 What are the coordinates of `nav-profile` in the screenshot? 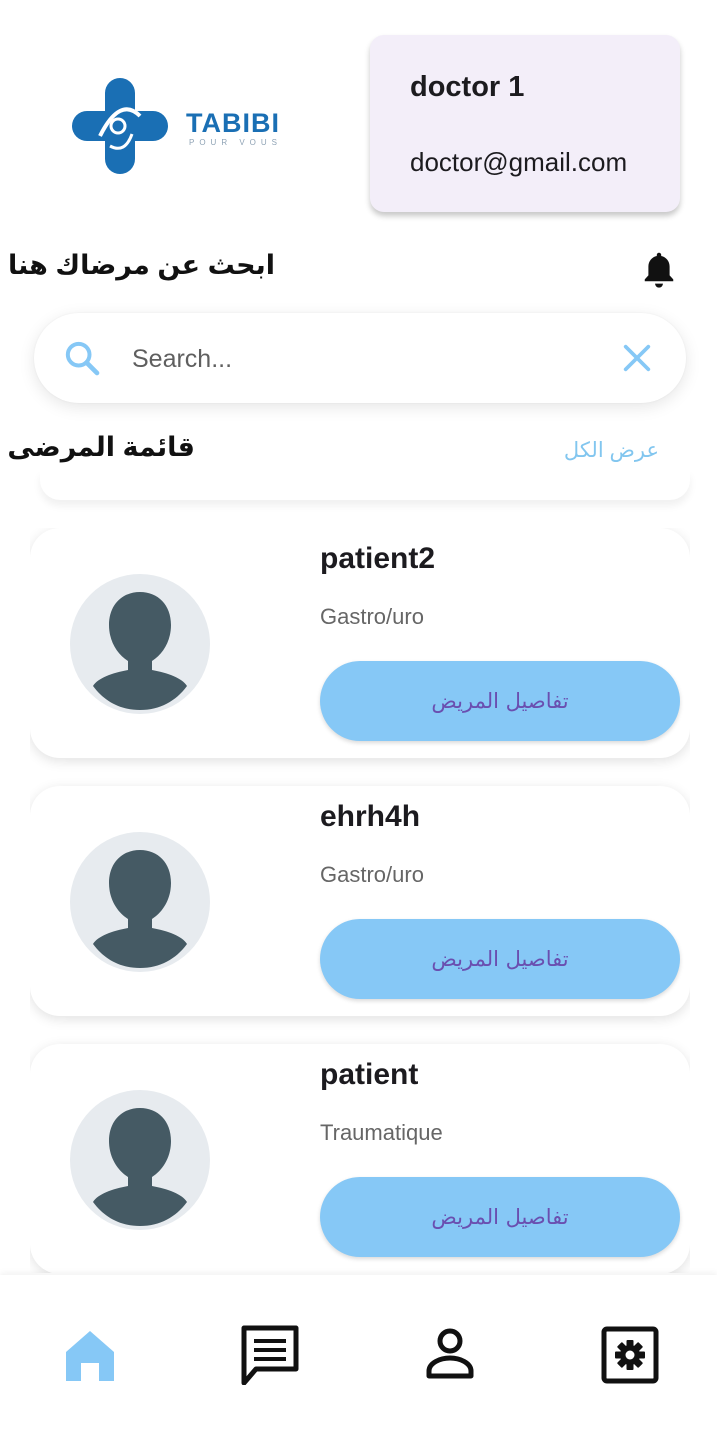 It's located at (450, 1355).